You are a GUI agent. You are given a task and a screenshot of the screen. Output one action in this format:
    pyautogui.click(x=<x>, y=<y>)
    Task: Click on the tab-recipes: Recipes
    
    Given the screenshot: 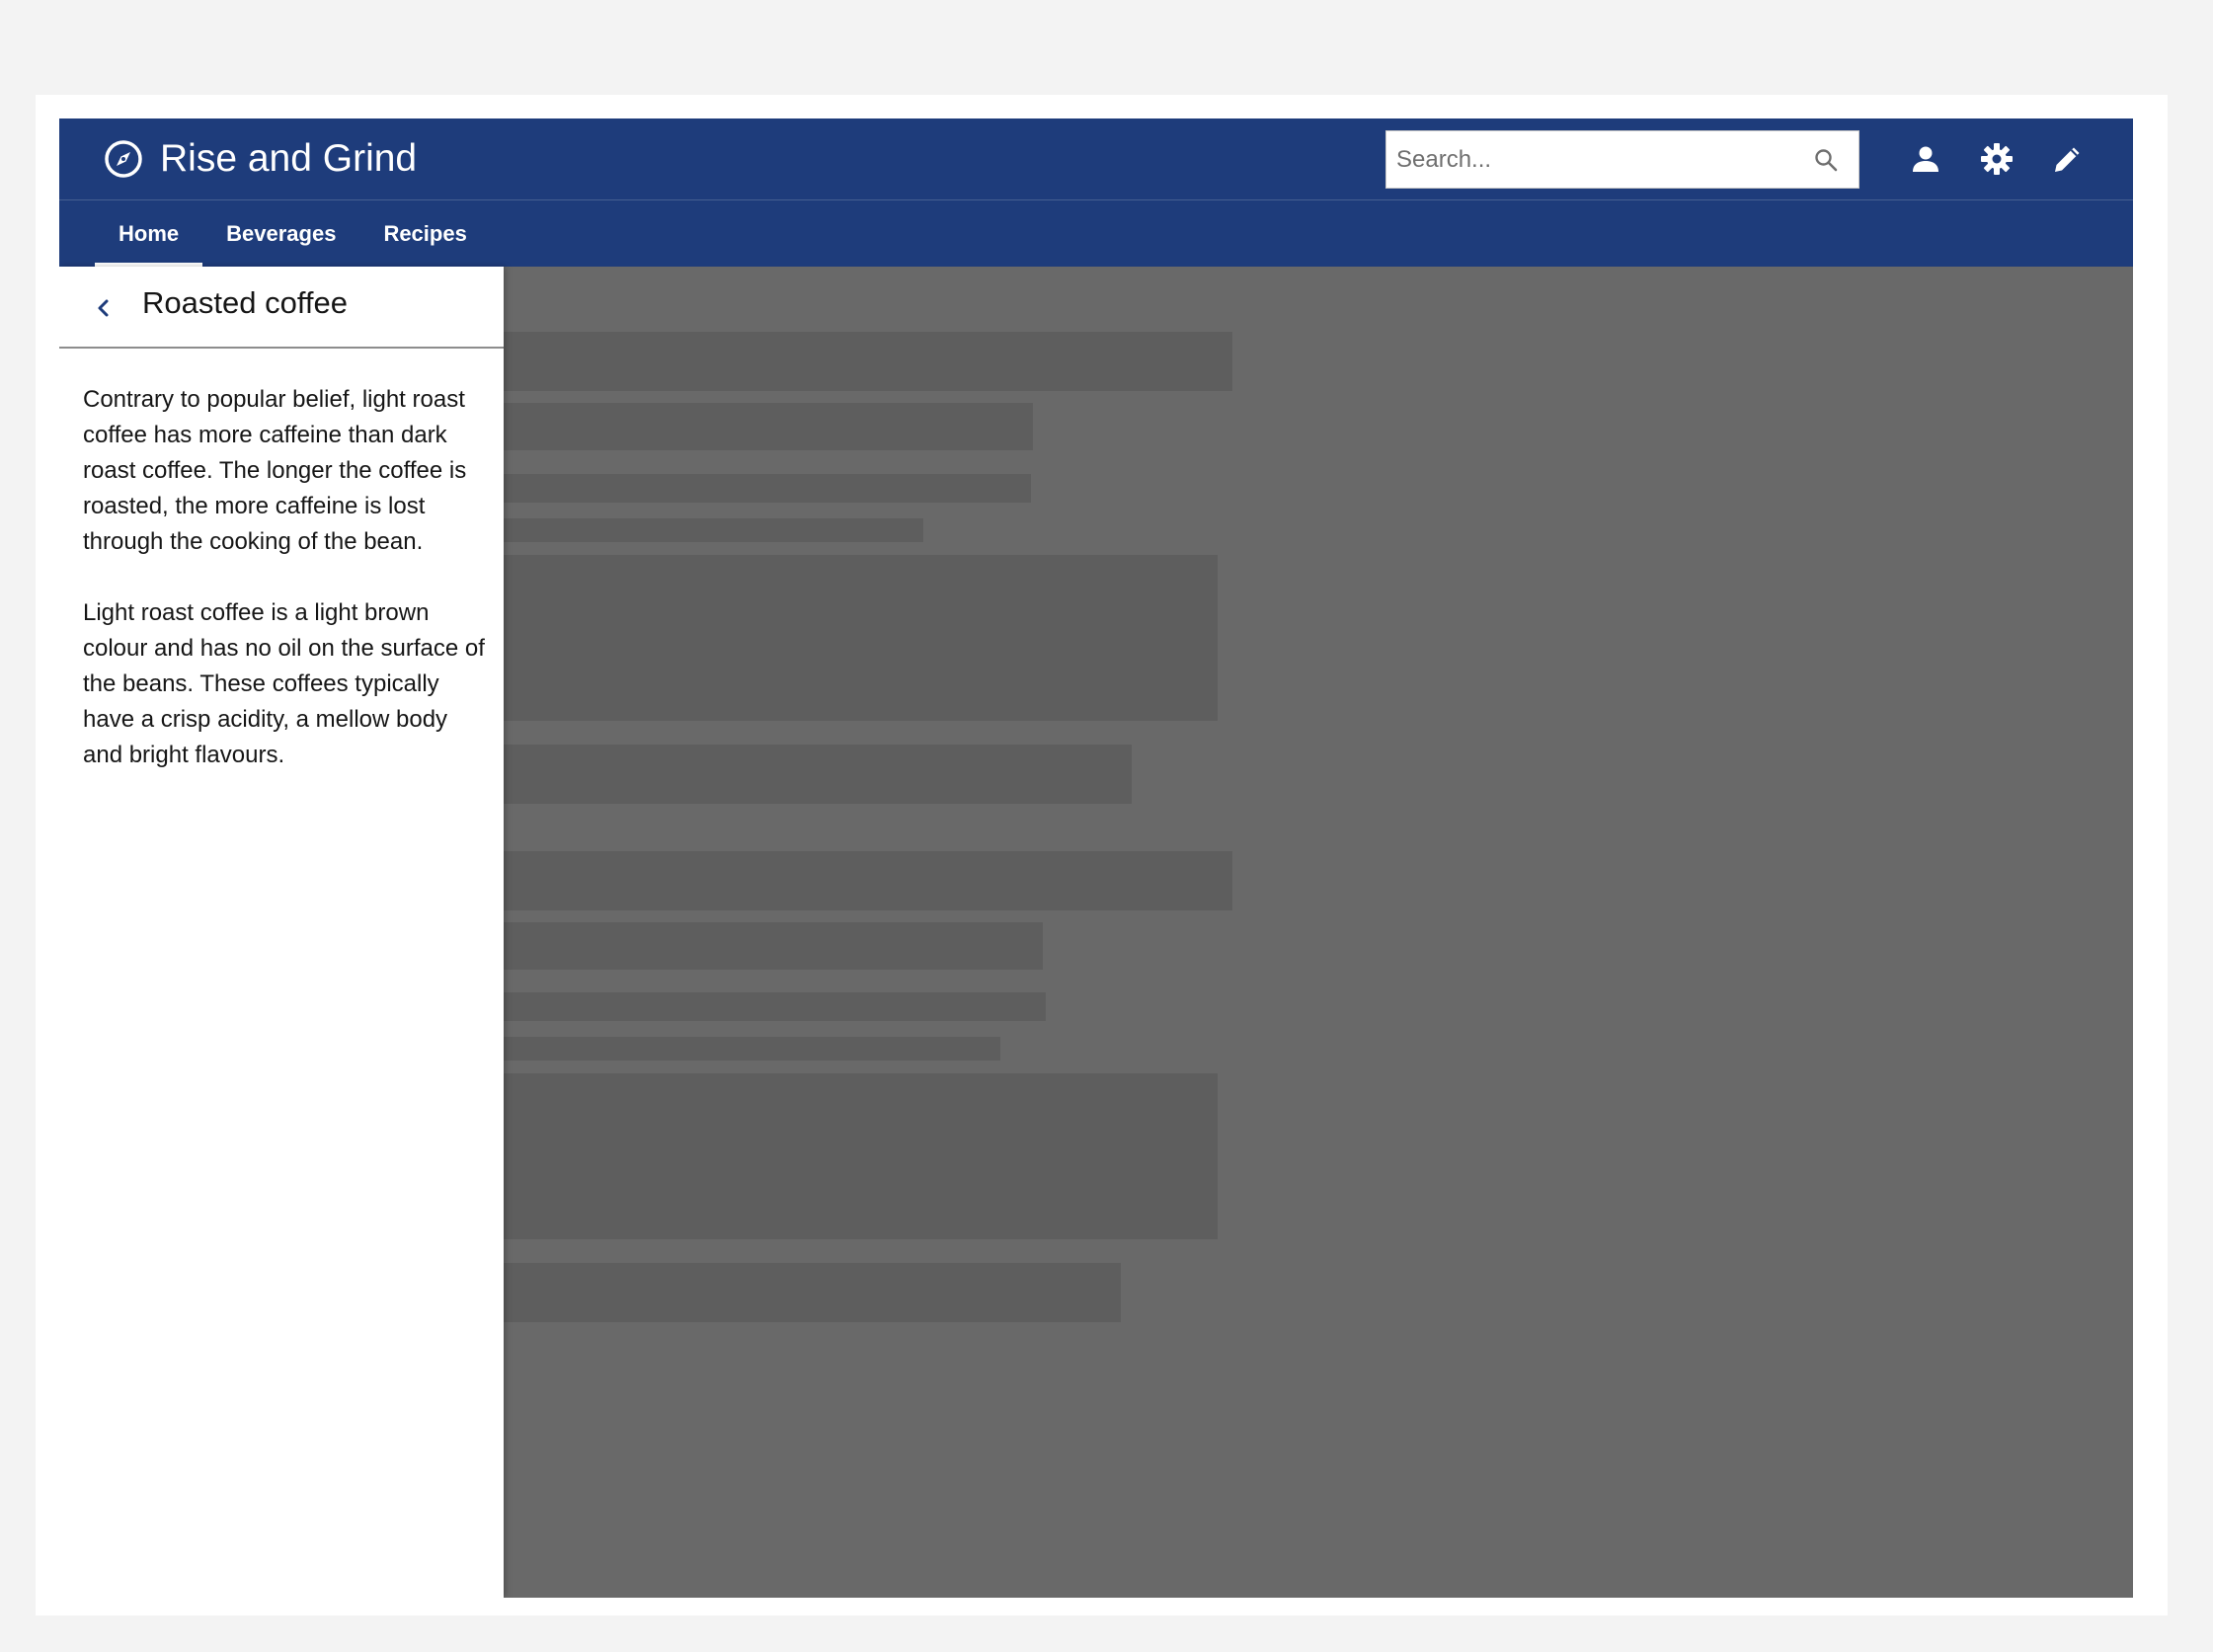 What is the action you would take?
    pyautogui.click(x=424, y=234)
    